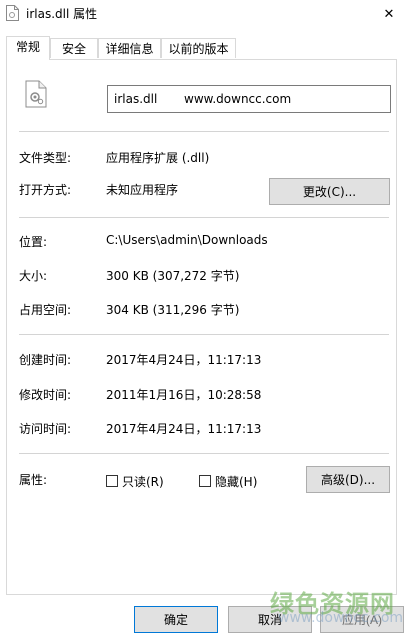  Describe the element at coordinates (45, 190) in the screenshot. I see `opens-with-label: 打开方式:` at that location.